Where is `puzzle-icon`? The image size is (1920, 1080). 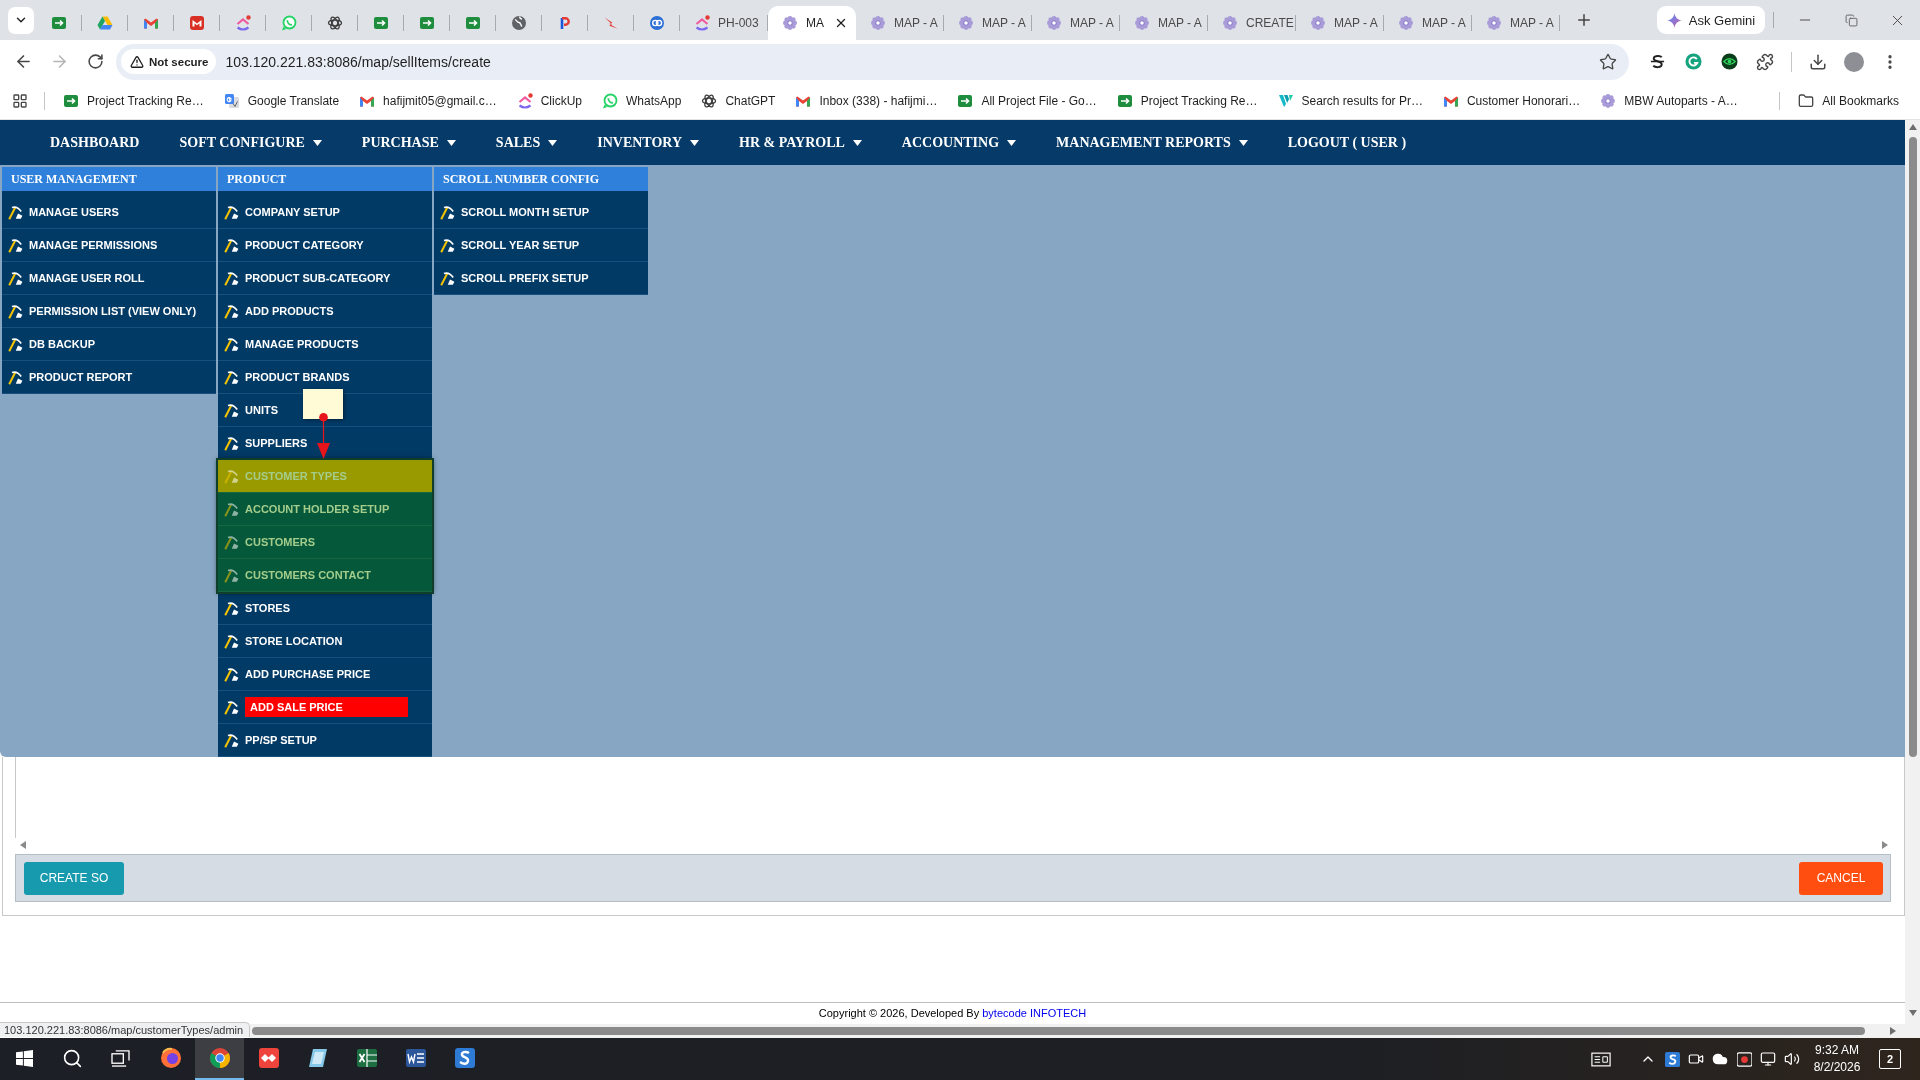
puzzle-icon is located at coordinates (1765, 61).